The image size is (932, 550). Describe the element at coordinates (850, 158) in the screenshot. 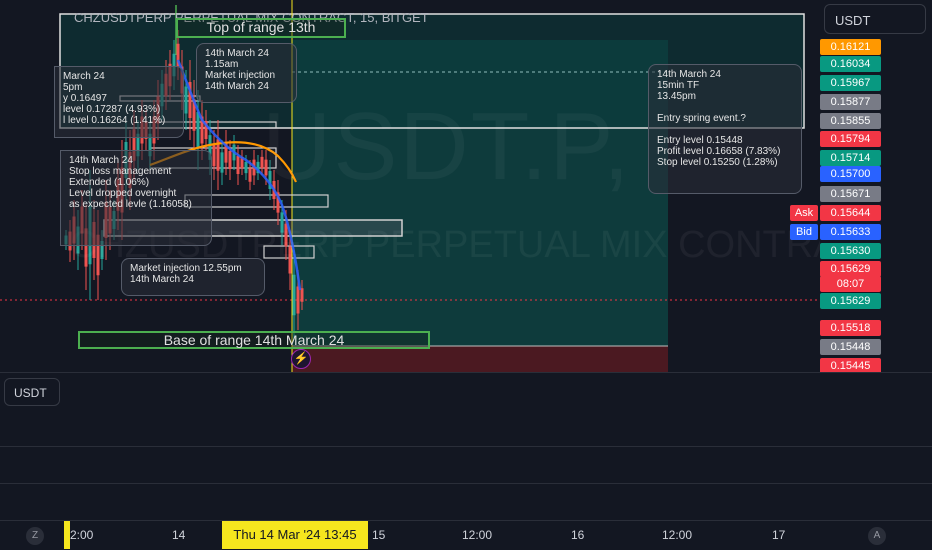

I see `price-label: 0.15714` at that location.